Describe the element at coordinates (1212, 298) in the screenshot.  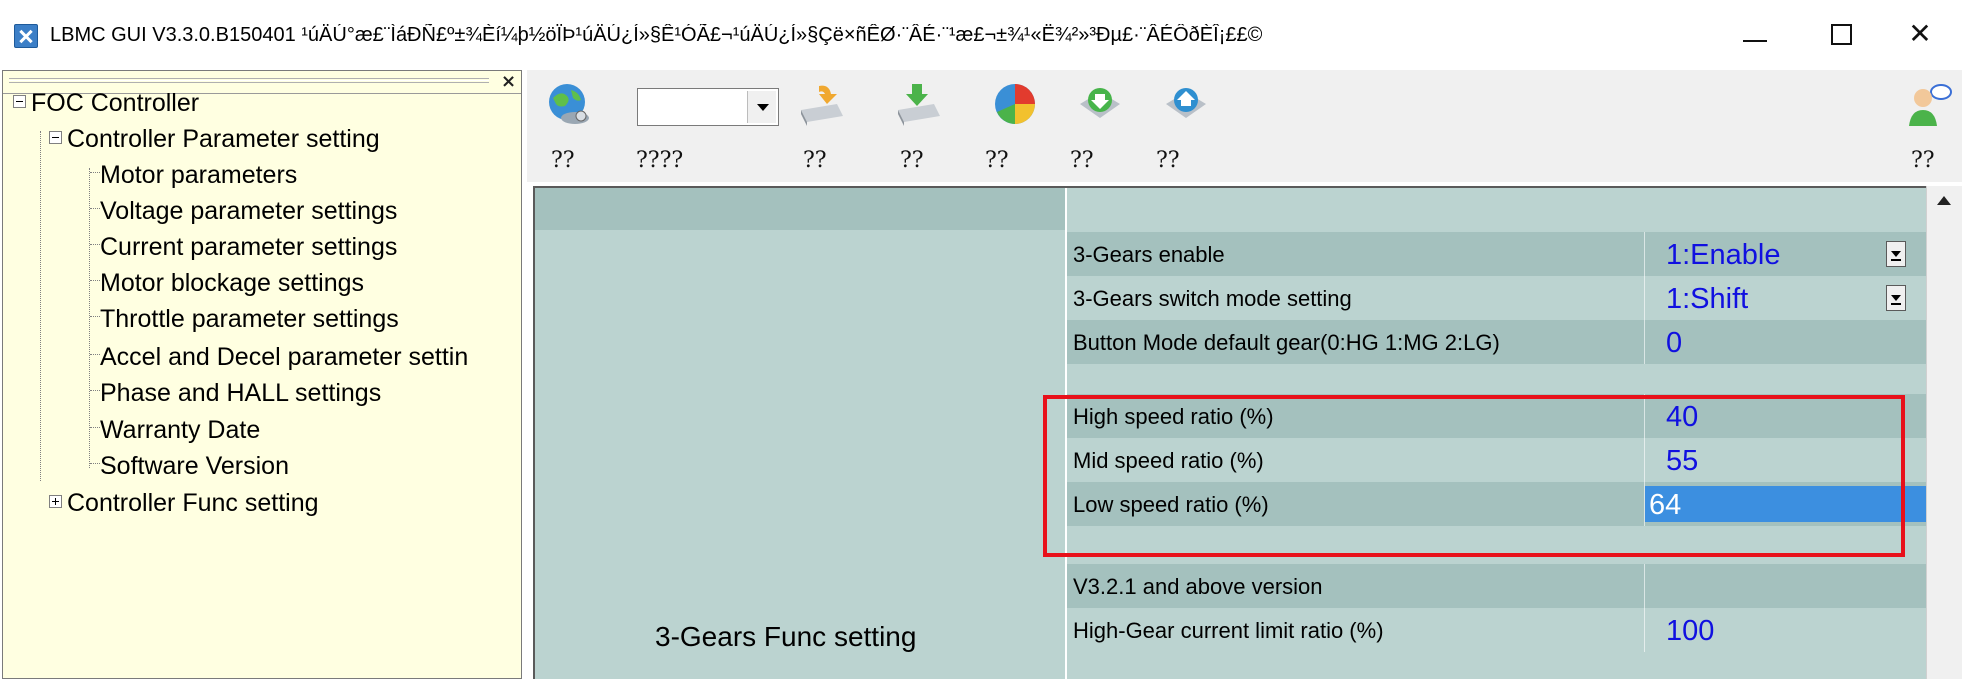
I see `row-label: 3-Gears switch mode setting` at that location.